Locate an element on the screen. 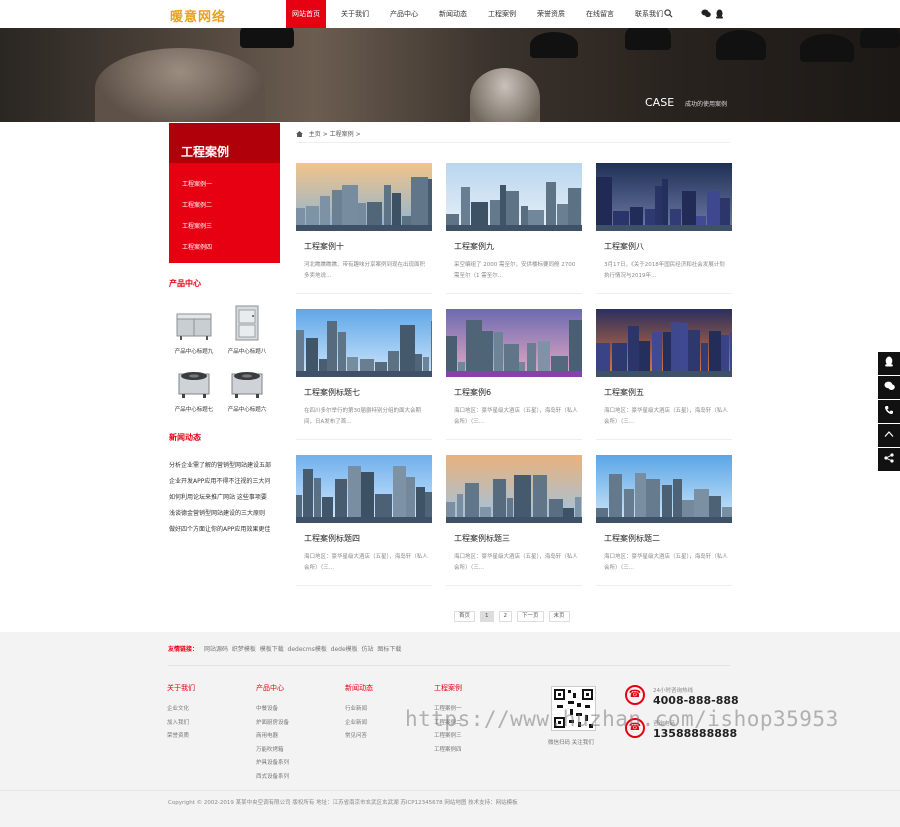 The height and width of the screenshot is (827, 900). friend-link: 网站源码 is located at coordinates (216, 648).